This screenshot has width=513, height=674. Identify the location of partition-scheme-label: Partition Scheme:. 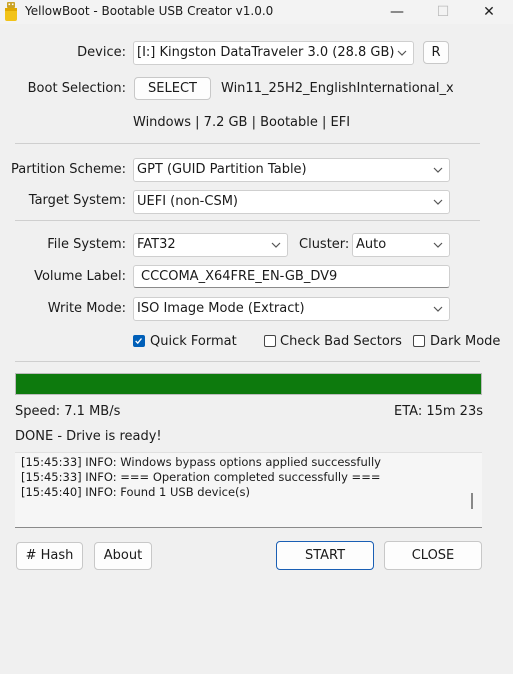
(68, 169).